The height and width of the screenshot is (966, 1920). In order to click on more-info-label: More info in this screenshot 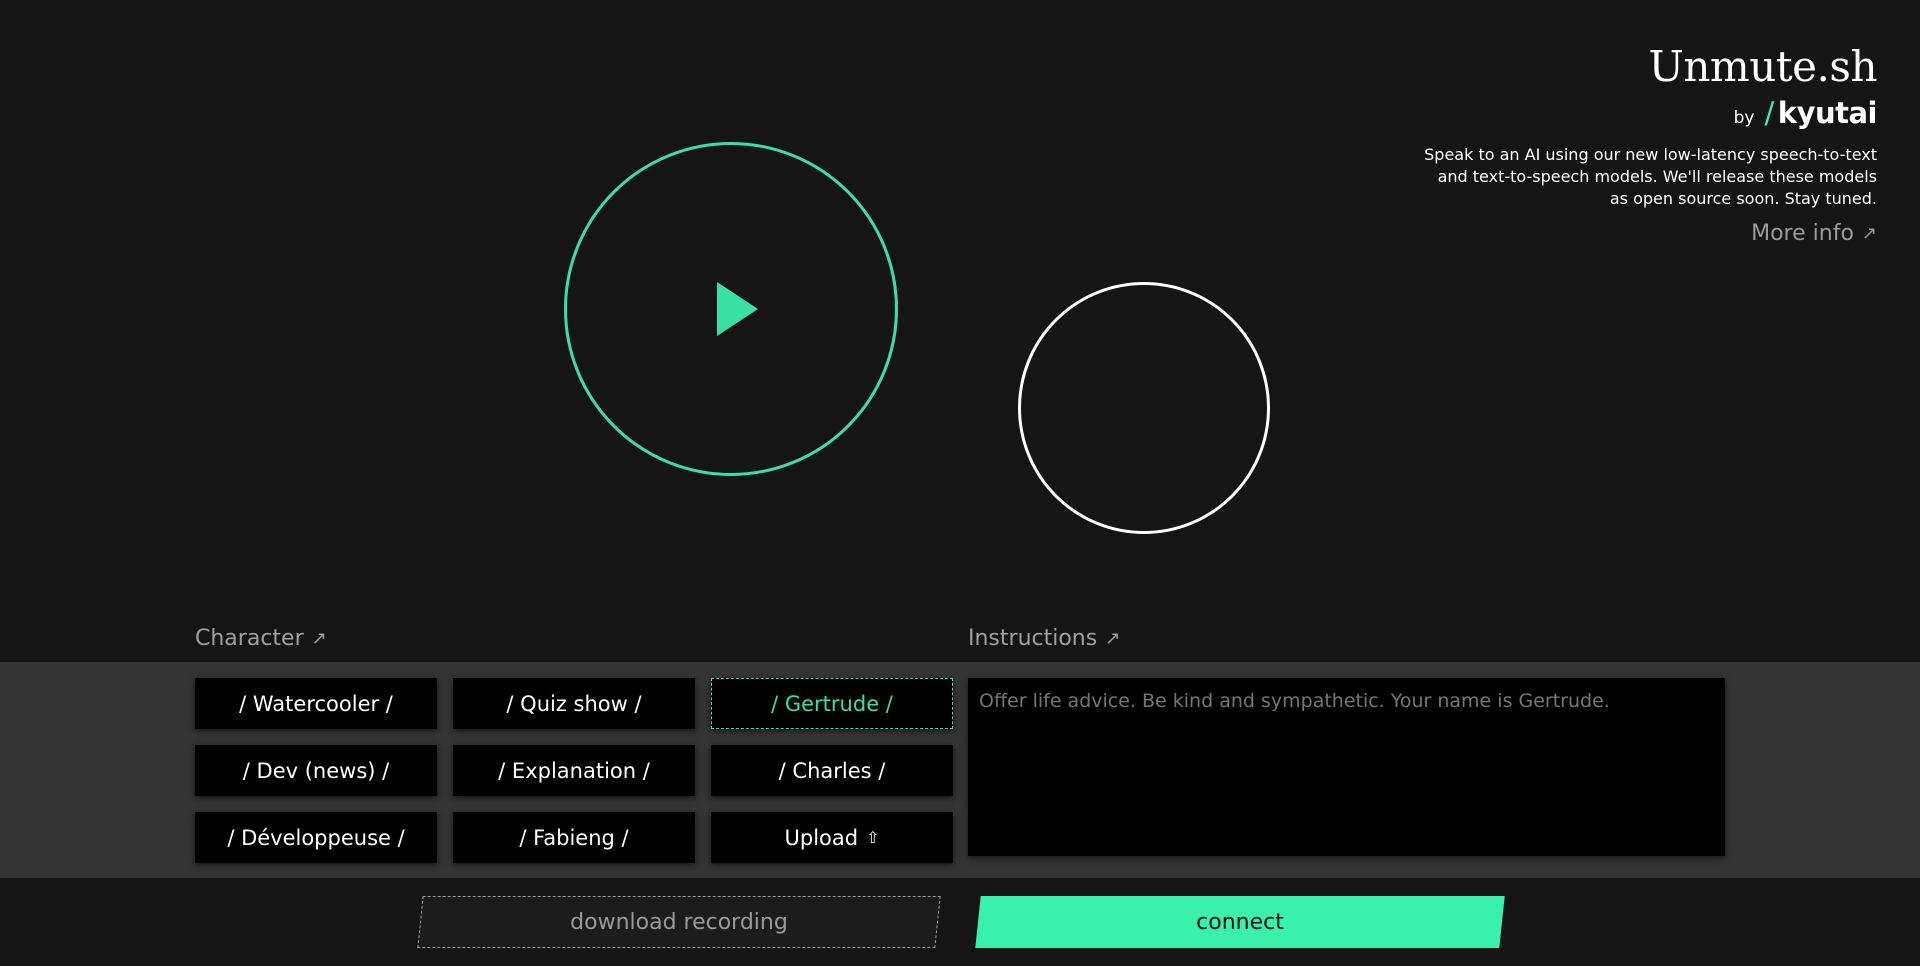, I will do `click(1802, 233)`.